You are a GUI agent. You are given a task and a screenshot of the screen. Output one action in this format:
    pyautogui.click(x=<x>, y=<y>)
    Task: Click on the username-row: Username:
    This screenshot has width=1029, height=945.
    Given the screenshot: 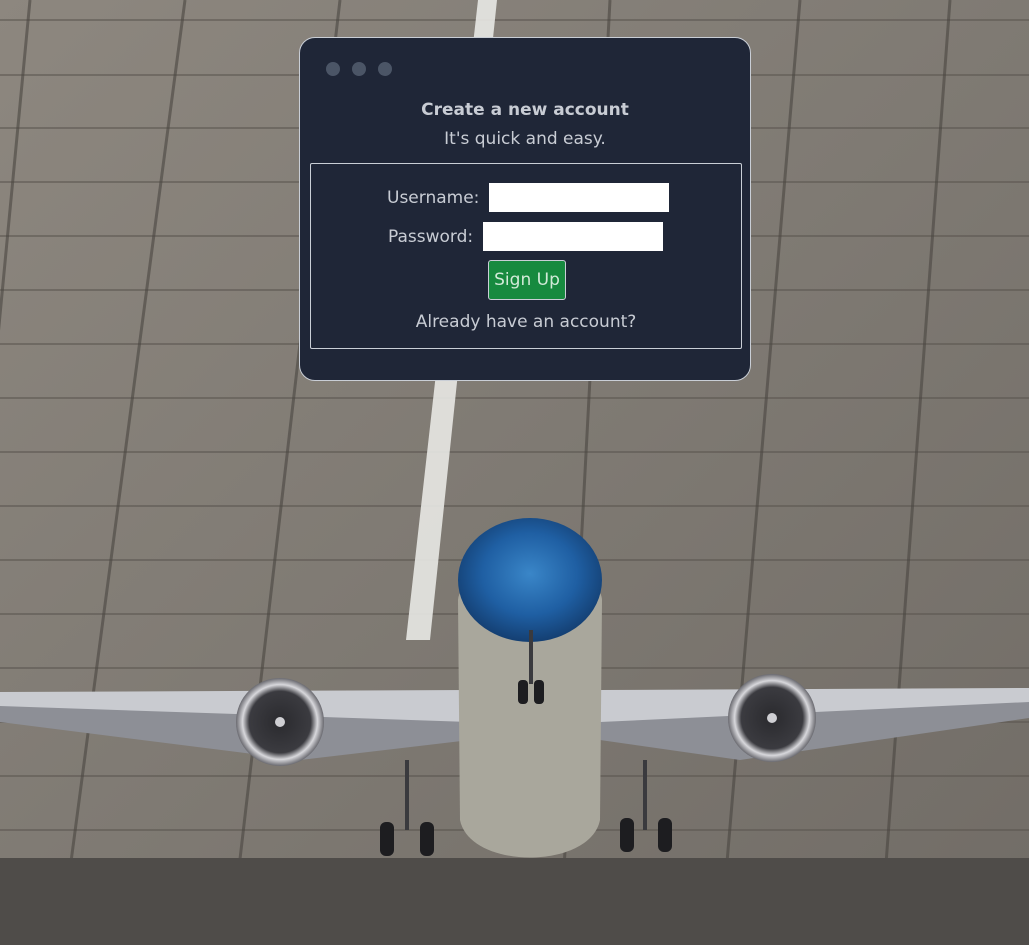 What is the action you would take?
    pyautogui.click(x=528, y=197)
    